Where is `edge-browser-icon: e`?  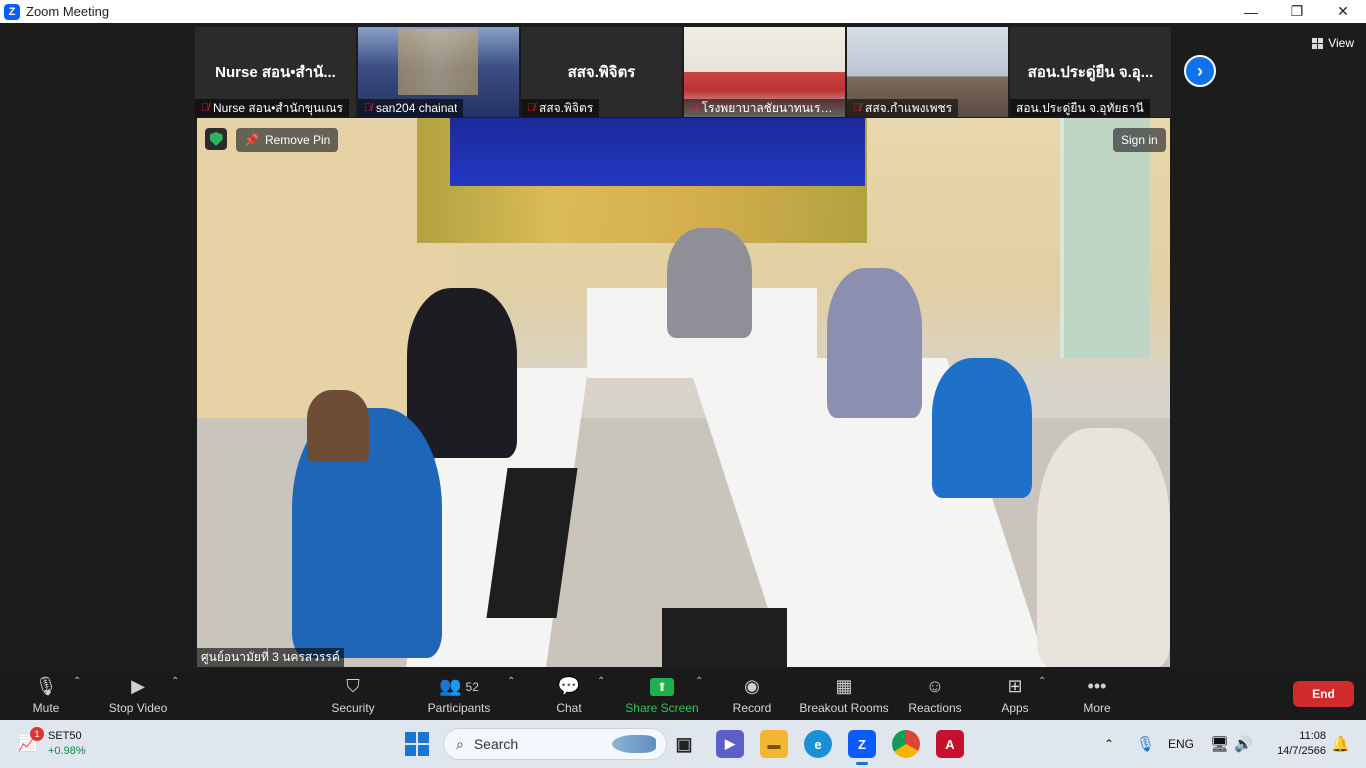
edge-browser-icon: e is located at coordinates (818, 744).